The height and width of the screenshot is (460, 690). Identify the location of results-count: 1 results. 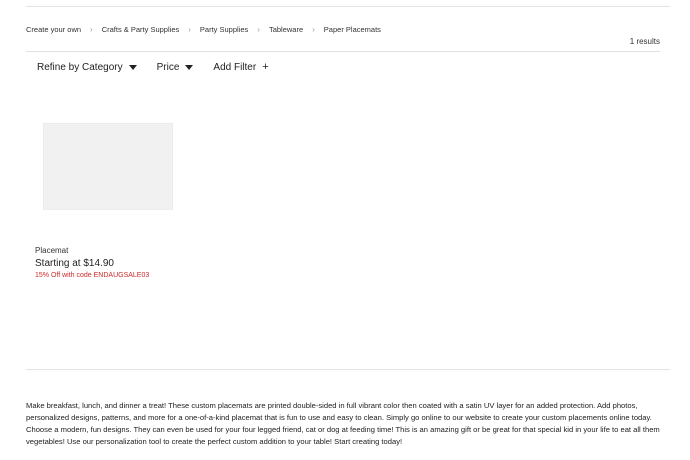
(644, 41).